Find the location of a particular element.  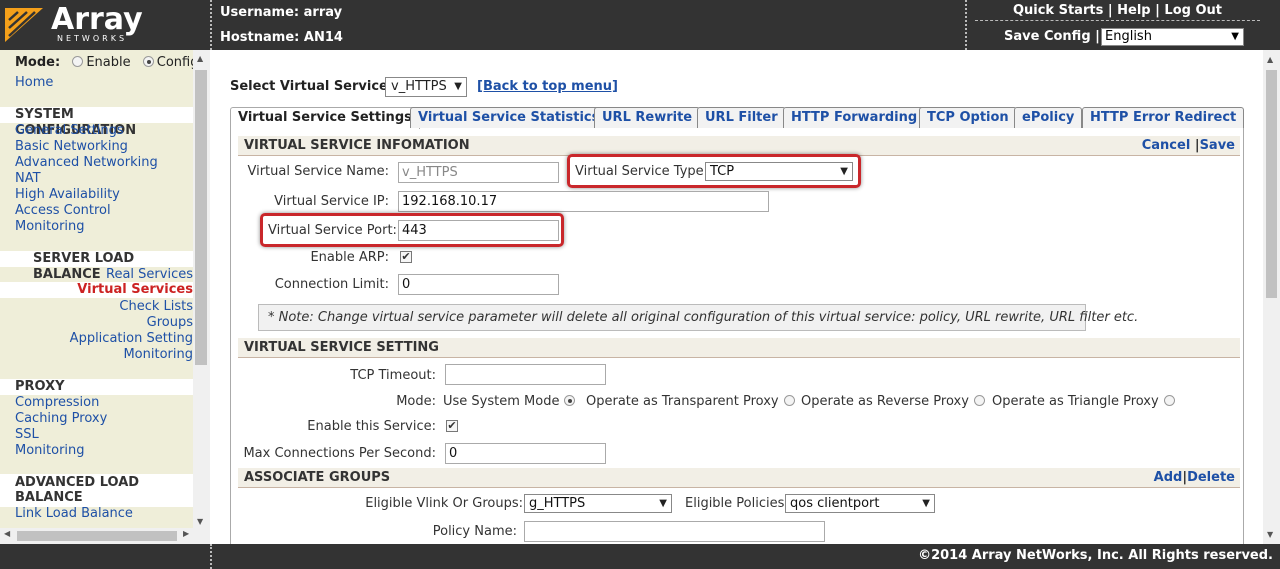

main-vertical-scrollbar: ▲ ▼ is located at coordinates (1271, 297).